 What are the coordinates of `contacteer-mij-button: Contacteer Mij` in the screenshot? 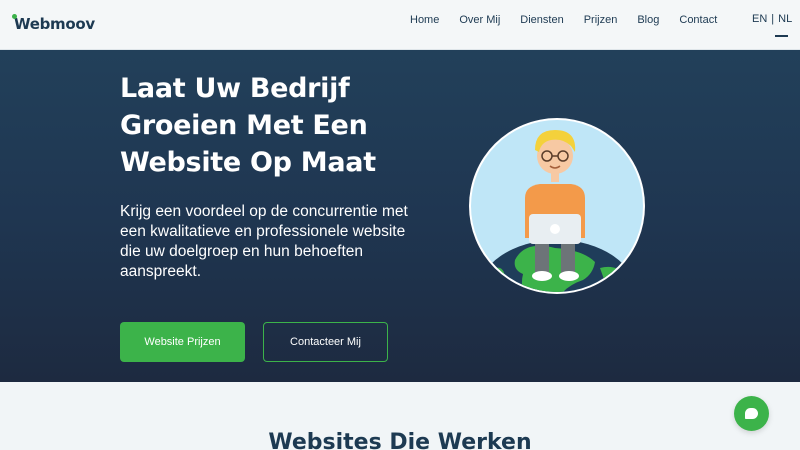 It's located at (325, 342).